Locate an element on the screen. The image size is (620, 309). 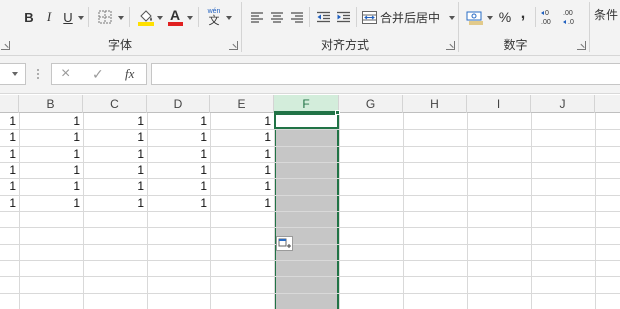
borders-button is located at coordinates (105, 17).